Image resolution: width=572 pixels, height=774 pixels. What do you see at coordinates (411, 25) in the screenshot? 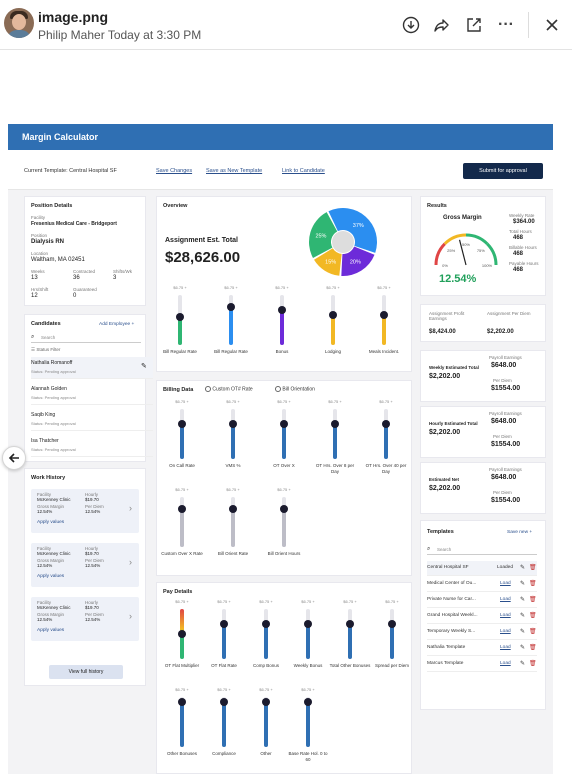
I see `download-icon` at bounding box center [411, 25].